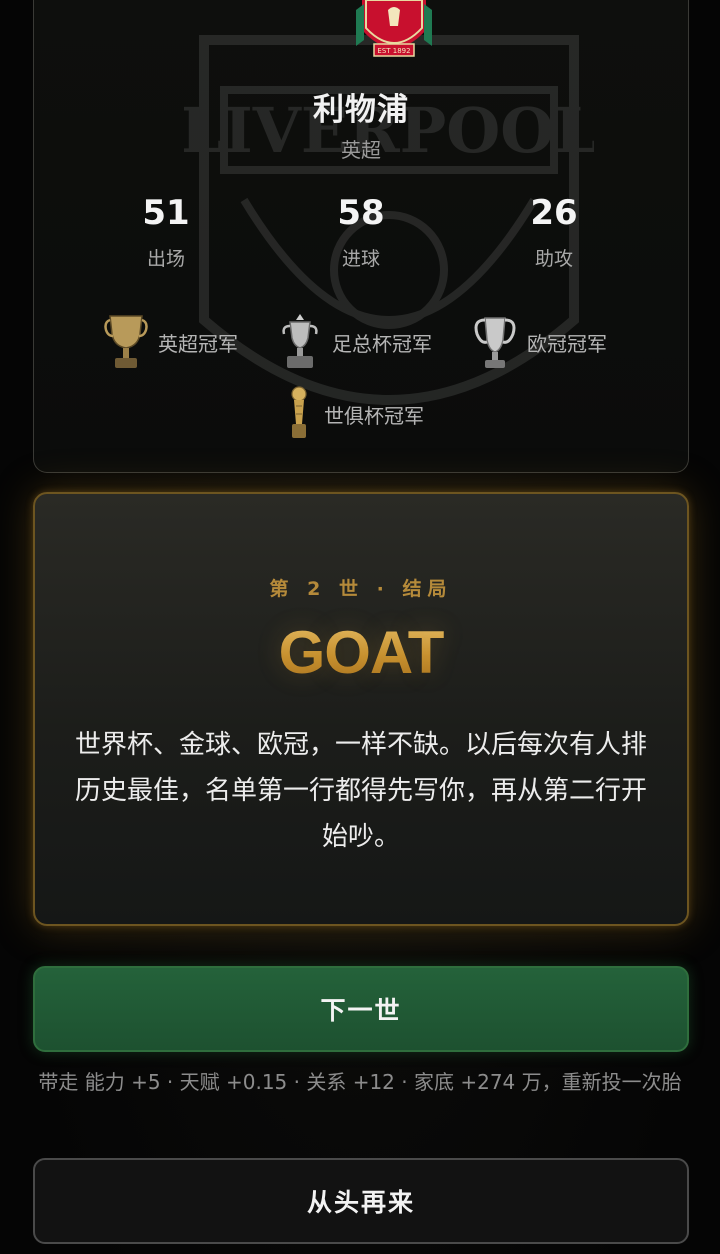 The image size is (720, 1254). What do you see at coordinates (361, 213) in the screenshot?
I see `stat-value: 58` at bounding box center [361, 213].